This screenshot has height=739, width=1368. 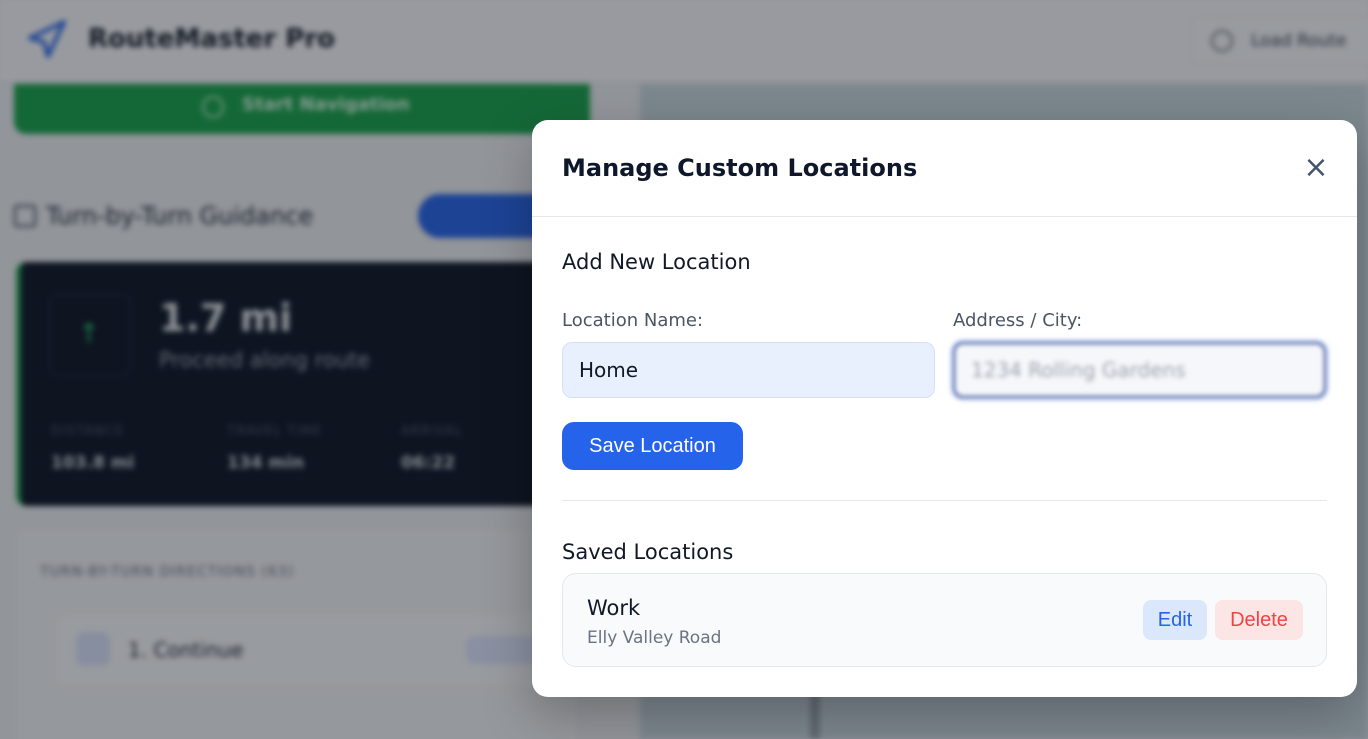 What do you see at coordinates (654, 638) in the screenshot?
I see `saved-location-address: Elly Valley Road` at bounding box center [654, 638].